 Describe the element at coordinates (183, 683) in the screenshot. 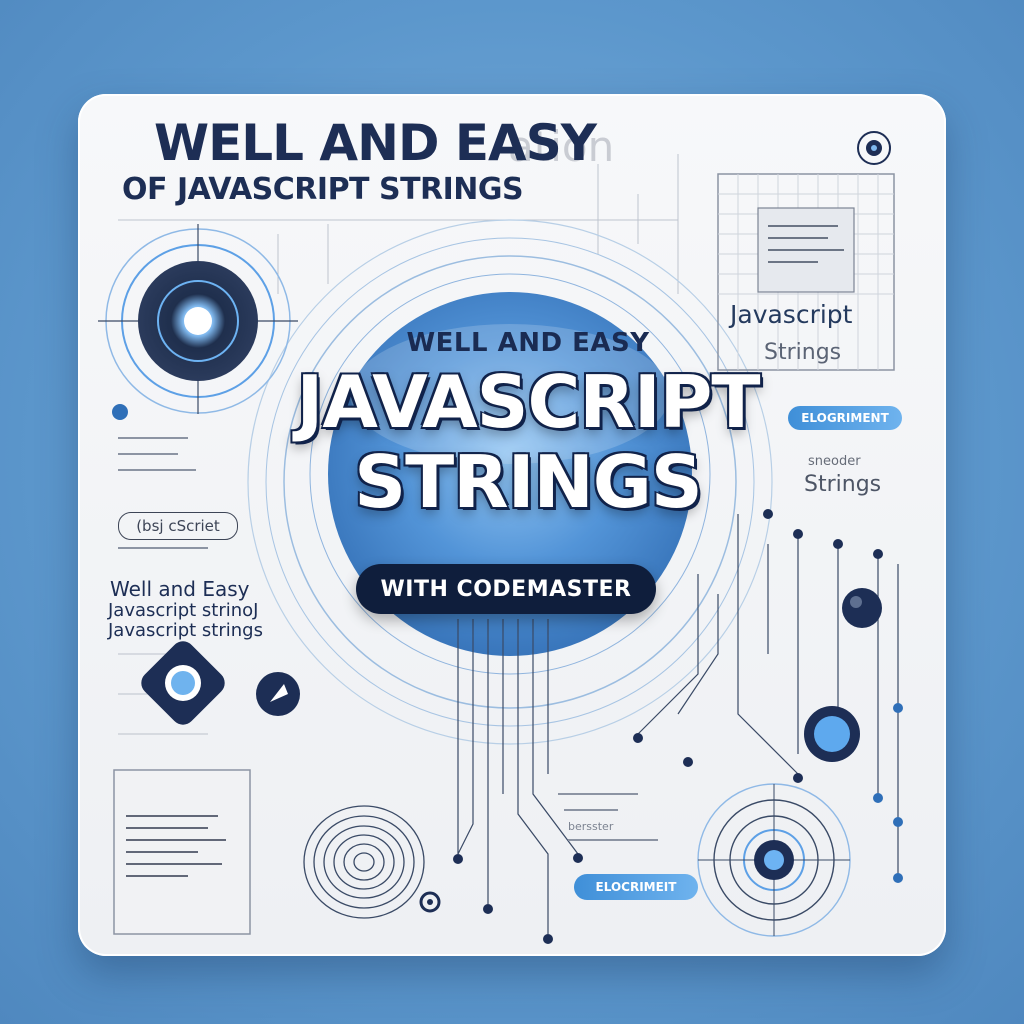

I see `diamond-icon` at that location.